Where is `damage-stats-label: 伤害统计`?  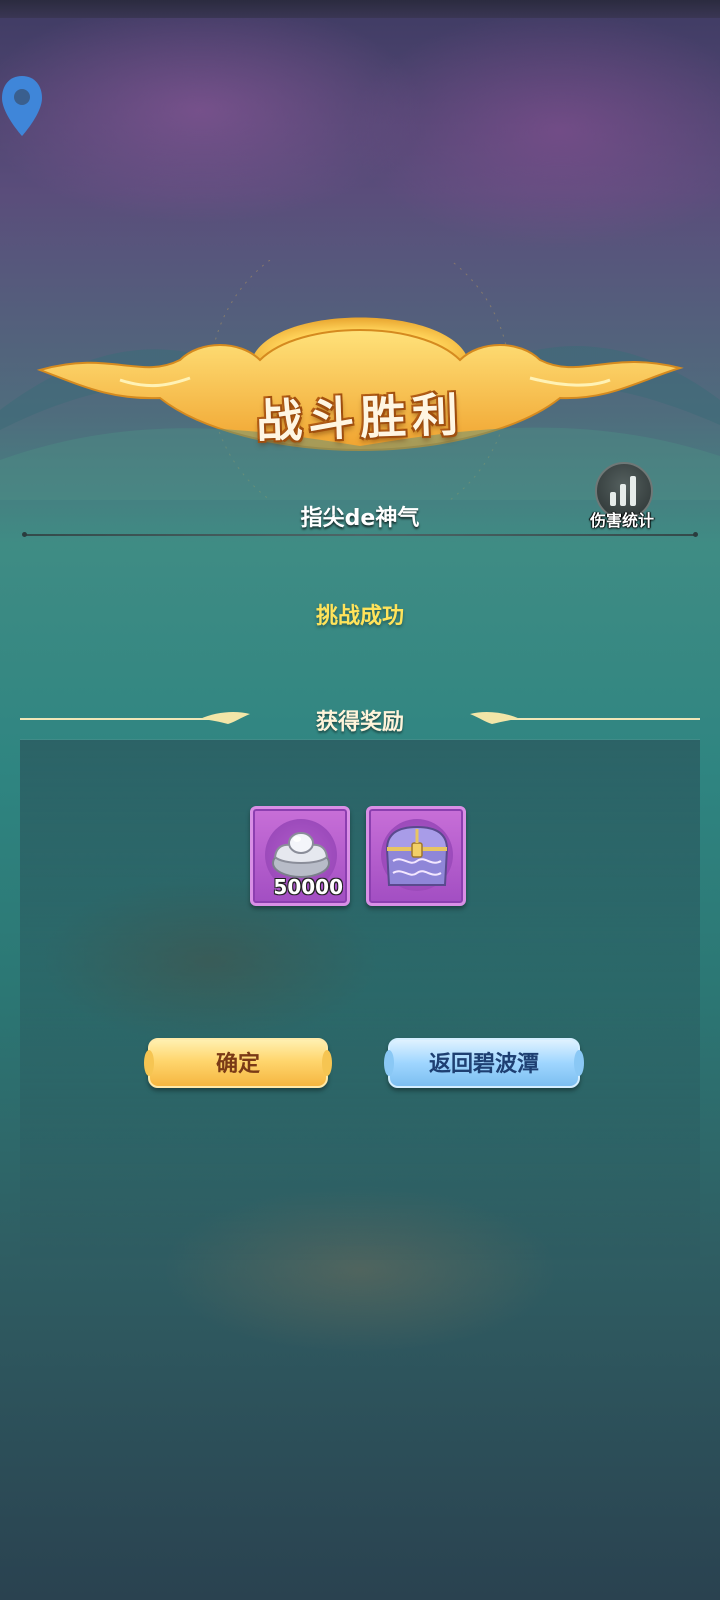 damage-stats-label: 伤害统计 is located at coordinates (621, 520).